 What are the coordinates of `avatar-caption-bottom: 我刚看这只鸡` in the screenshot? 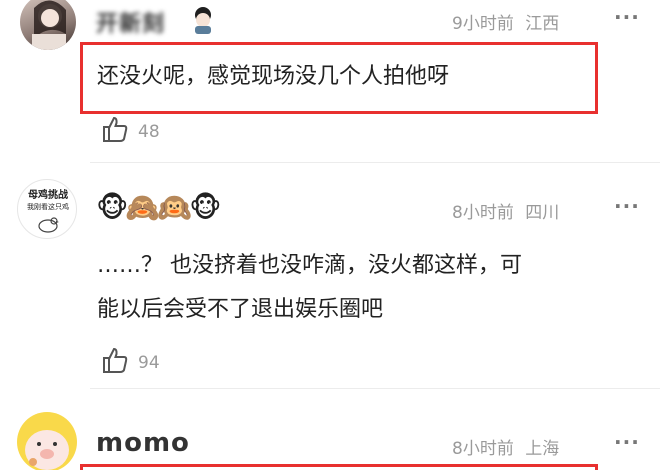 It's located at (48, 207).